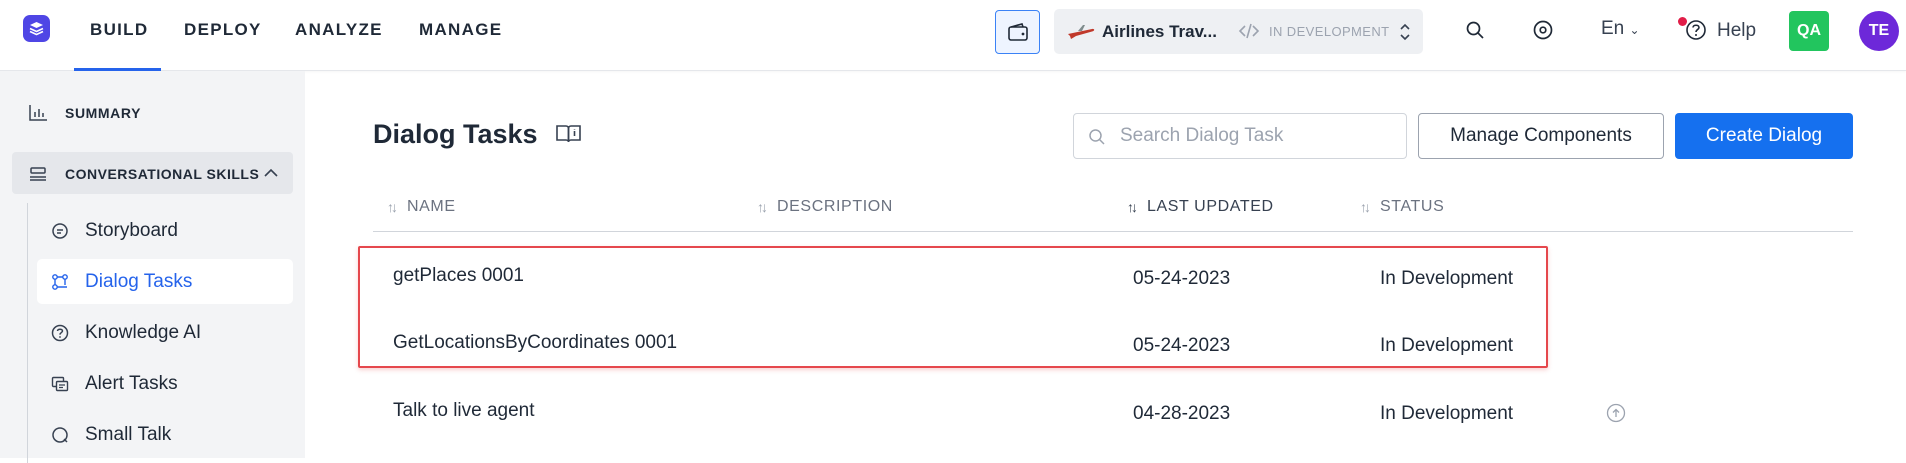 The width and height of the screenshot is (1906, 463). I want to click on app-switcher: Airlines Trav... IN DEVELOPMENT, so click(1238, 31).